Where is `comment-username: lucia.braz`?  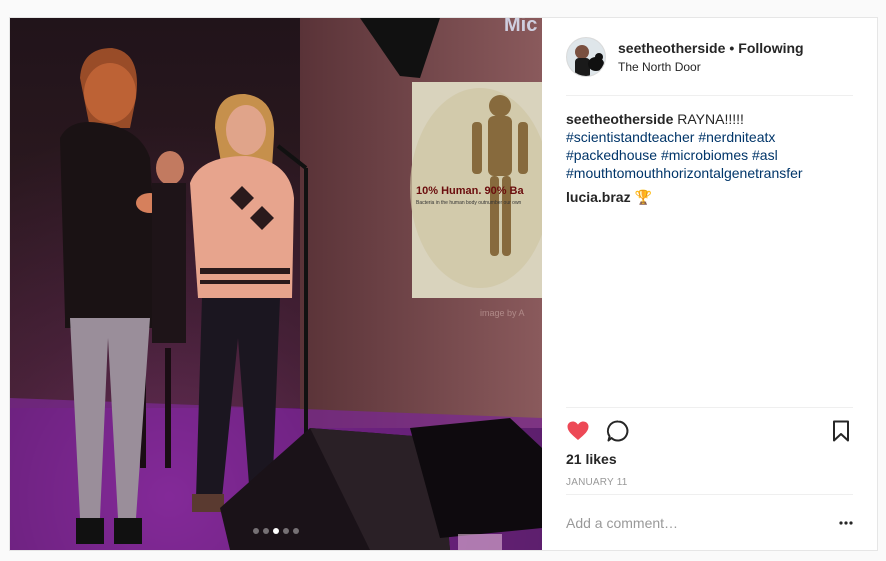 comment-username: lucia.braz is located at coordinates (598, 197).